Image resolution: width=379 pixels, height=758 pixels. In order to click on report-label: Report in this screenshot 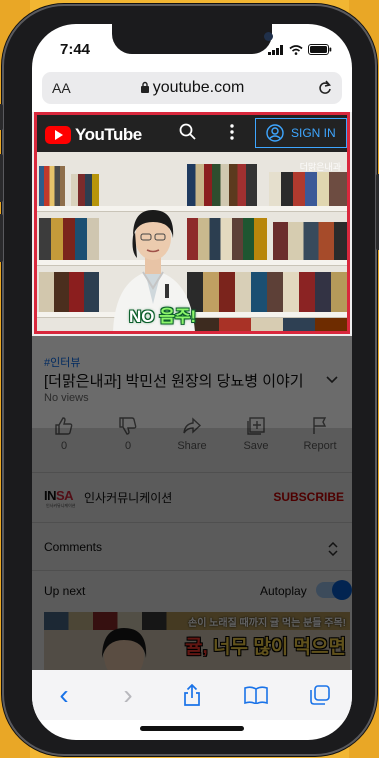, I will do `click(320, 446)`.